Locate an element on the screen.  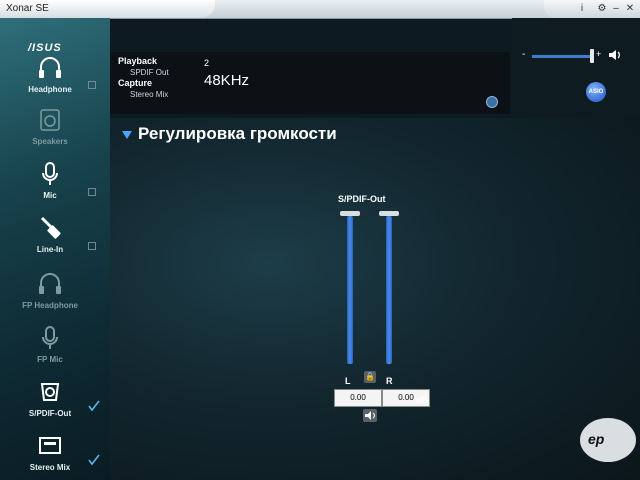
sidebar-item-label: Headphone is located at coordinates (50, 89).